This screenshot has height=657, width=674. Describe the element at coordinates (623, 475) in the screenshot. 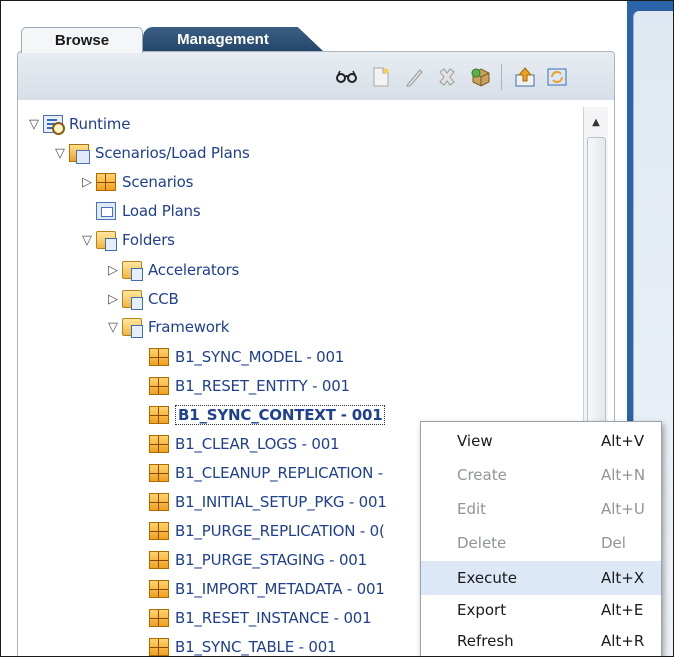

I see `menu-item-shortcut: Alt+N` at that location.